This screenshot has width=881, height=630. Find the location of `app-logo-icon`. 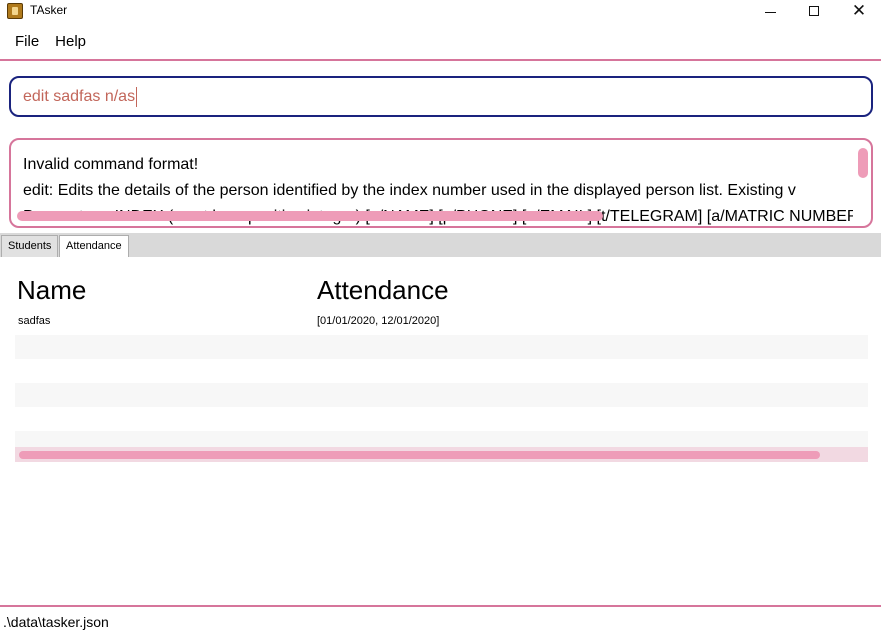

app-logo-icon is located at coordinates (15, 11).